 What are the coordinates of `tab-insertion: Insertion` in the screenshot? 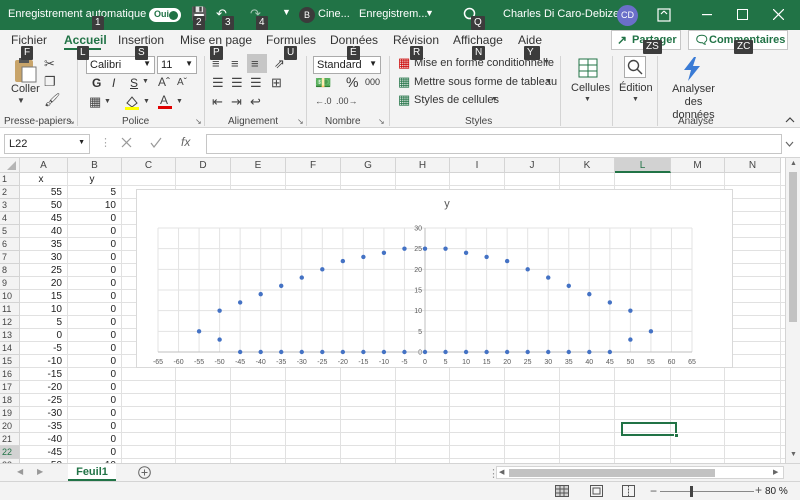 It's located at (141, 40).